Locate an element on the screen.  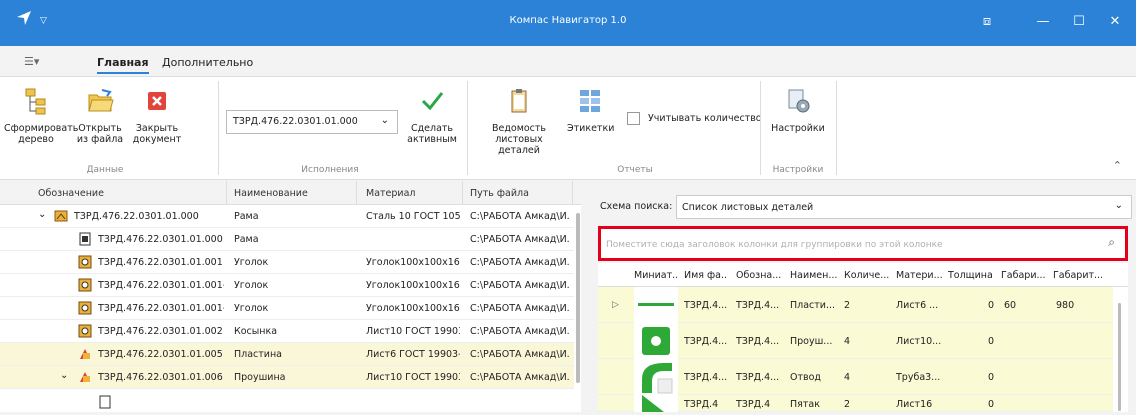
count-quantity-checkbox is located at coordinates (633, 118).